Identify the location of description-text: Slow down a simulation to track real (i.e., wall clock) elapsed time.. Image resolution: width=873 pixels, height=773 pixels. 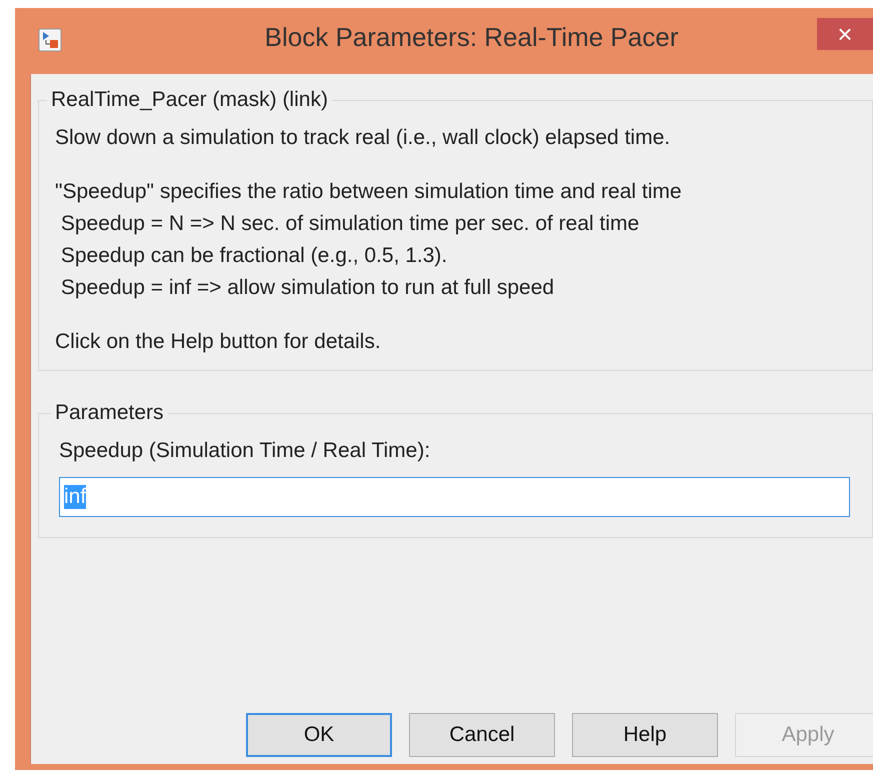
(363, 138).